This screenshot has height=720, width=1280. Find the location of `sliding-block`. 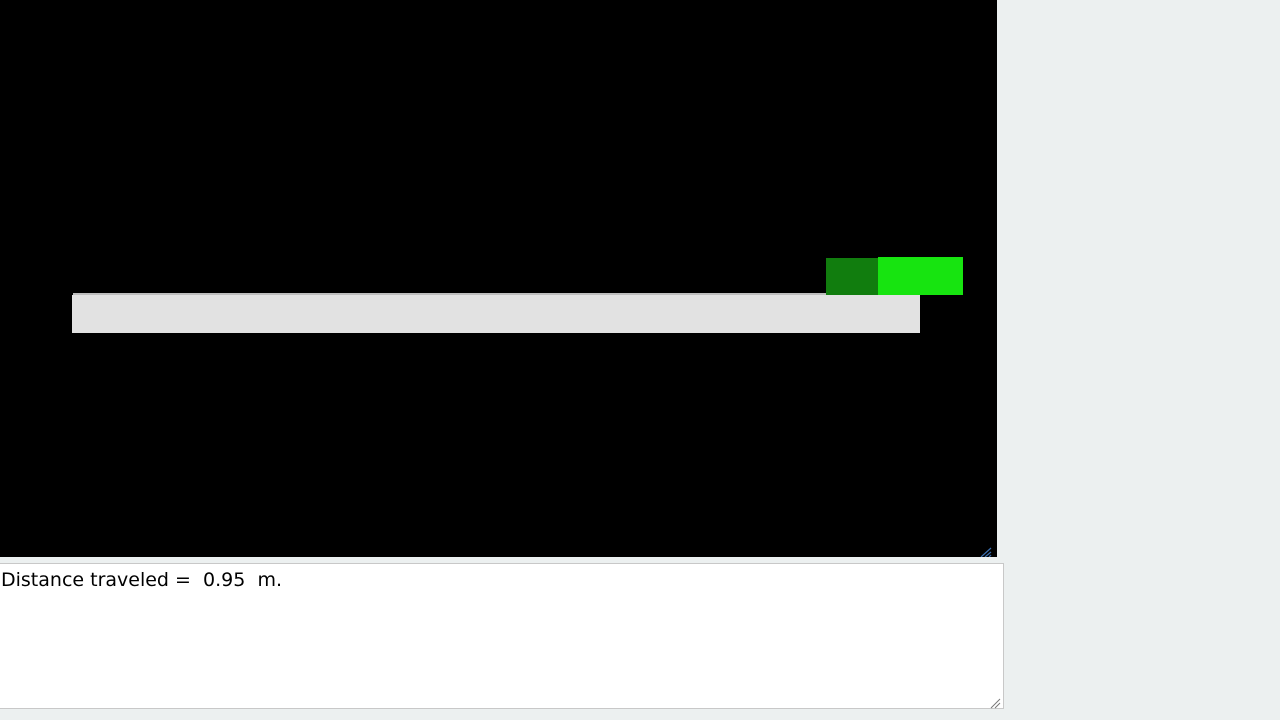

sliding-block is located at coordinates (920, 276).